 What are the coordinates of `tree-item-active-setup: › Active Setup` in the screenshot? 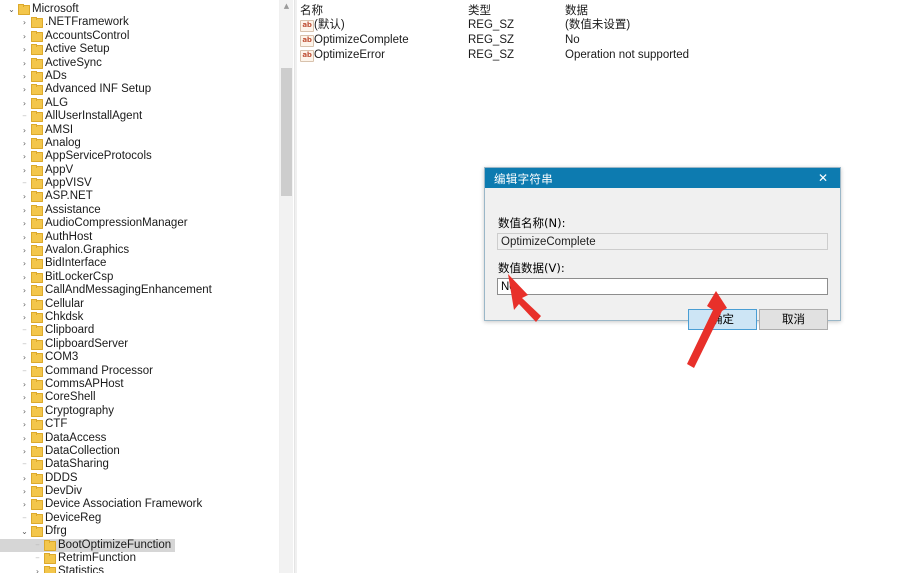 It's located at (140, 49).